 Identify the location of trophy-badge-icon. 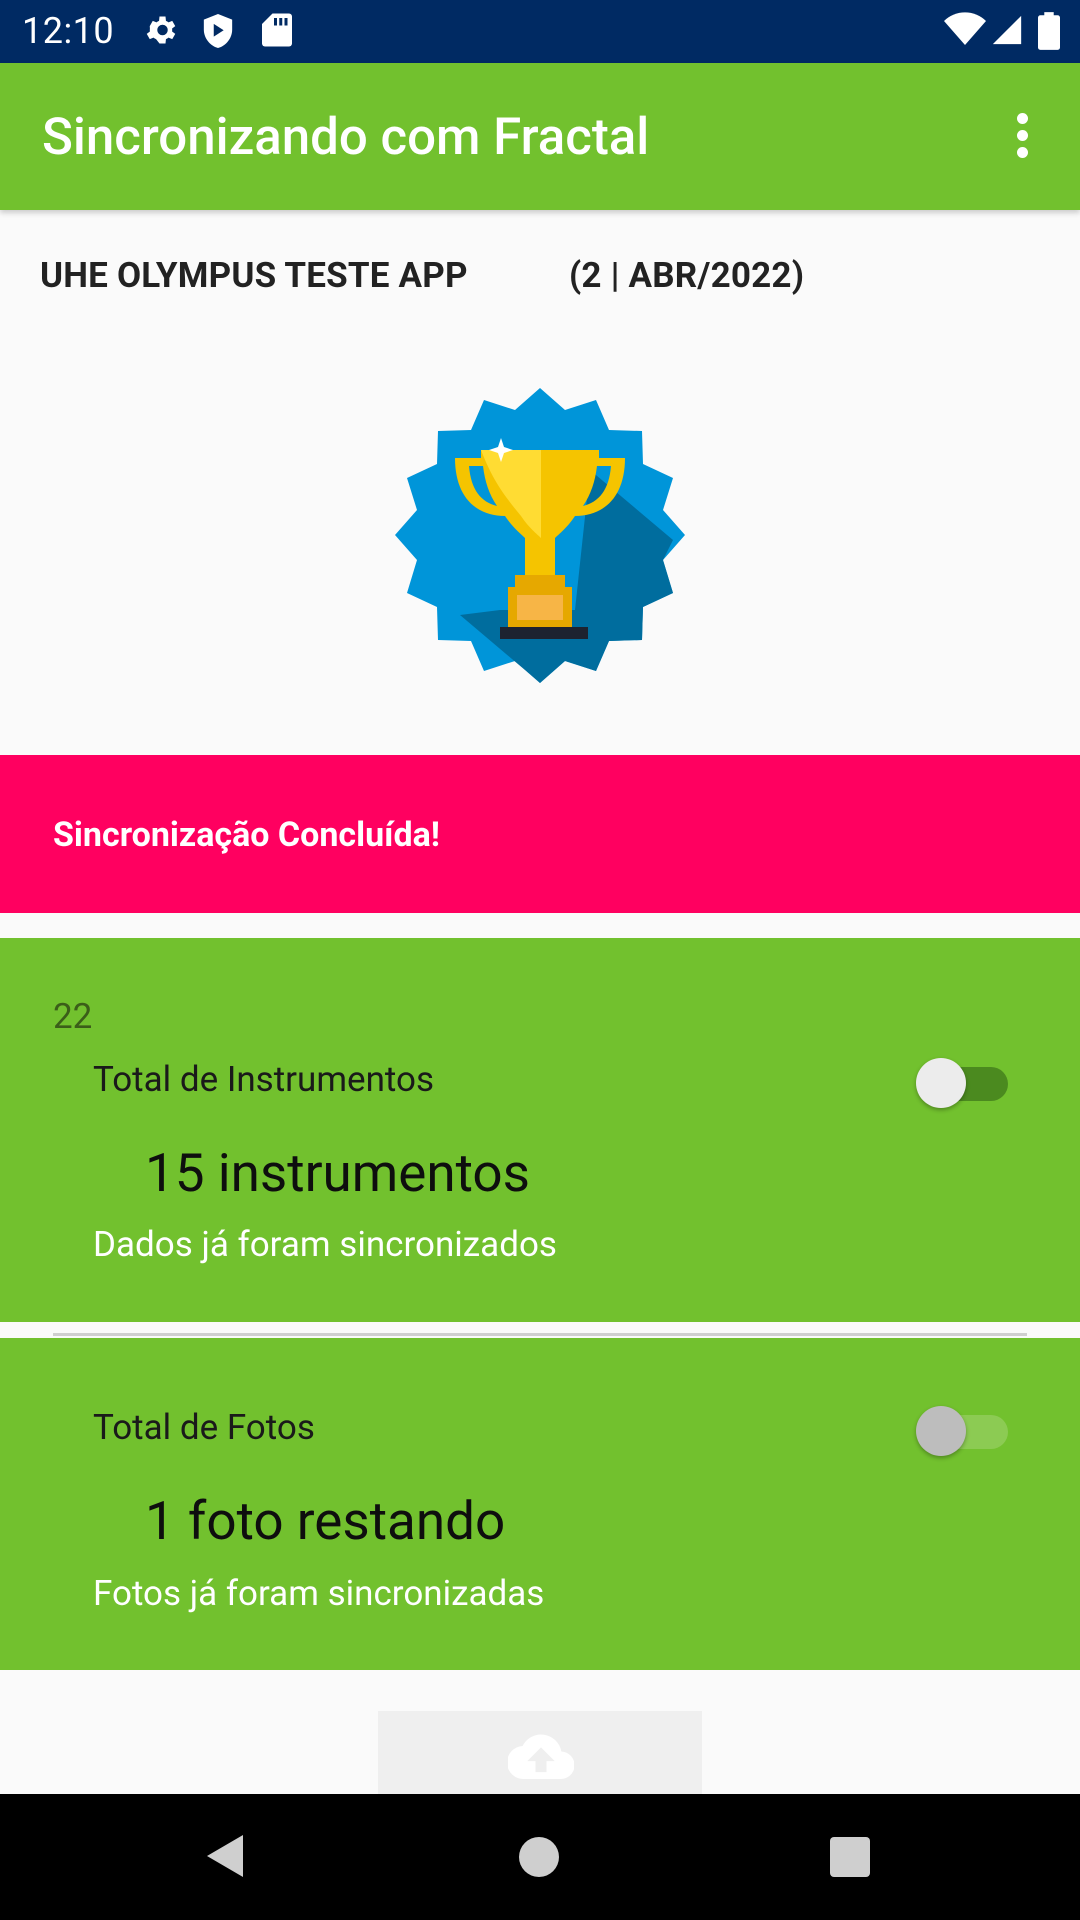
(540, 535).